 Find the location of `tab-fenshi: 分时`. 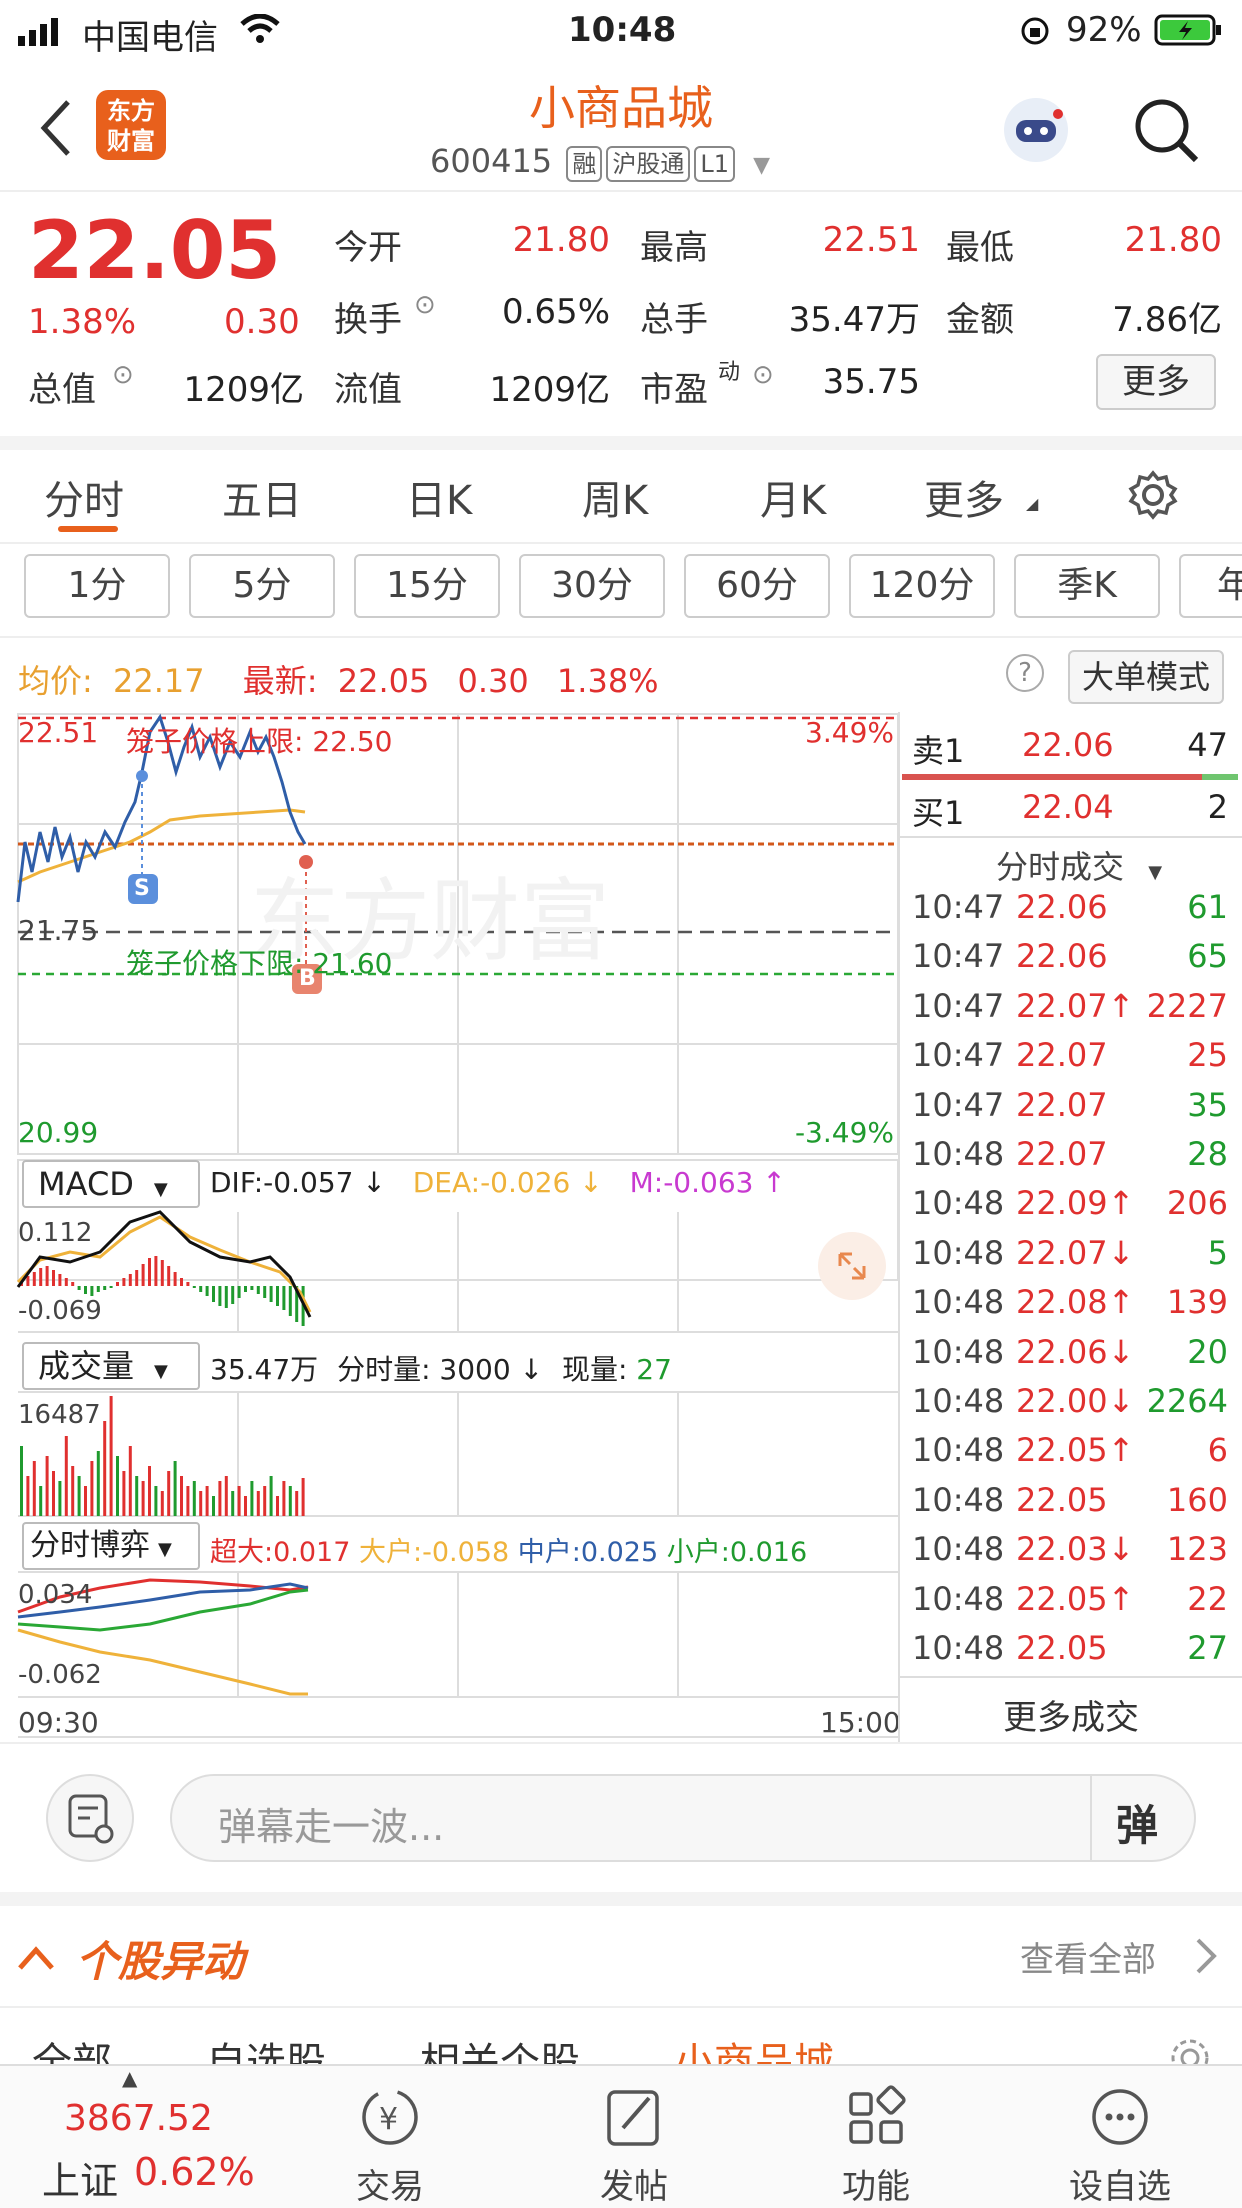

tab-fenshi: 分时 is located at coordinates (84, 497).